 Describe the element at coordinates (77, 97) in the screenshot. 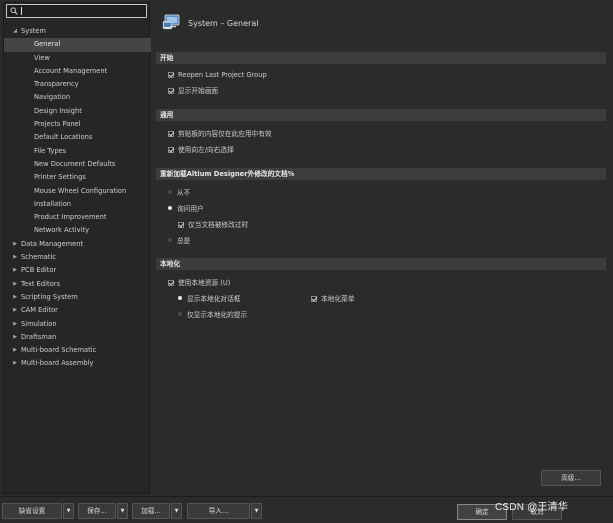

I see `tree-item-navigation: Navigation` at that location.